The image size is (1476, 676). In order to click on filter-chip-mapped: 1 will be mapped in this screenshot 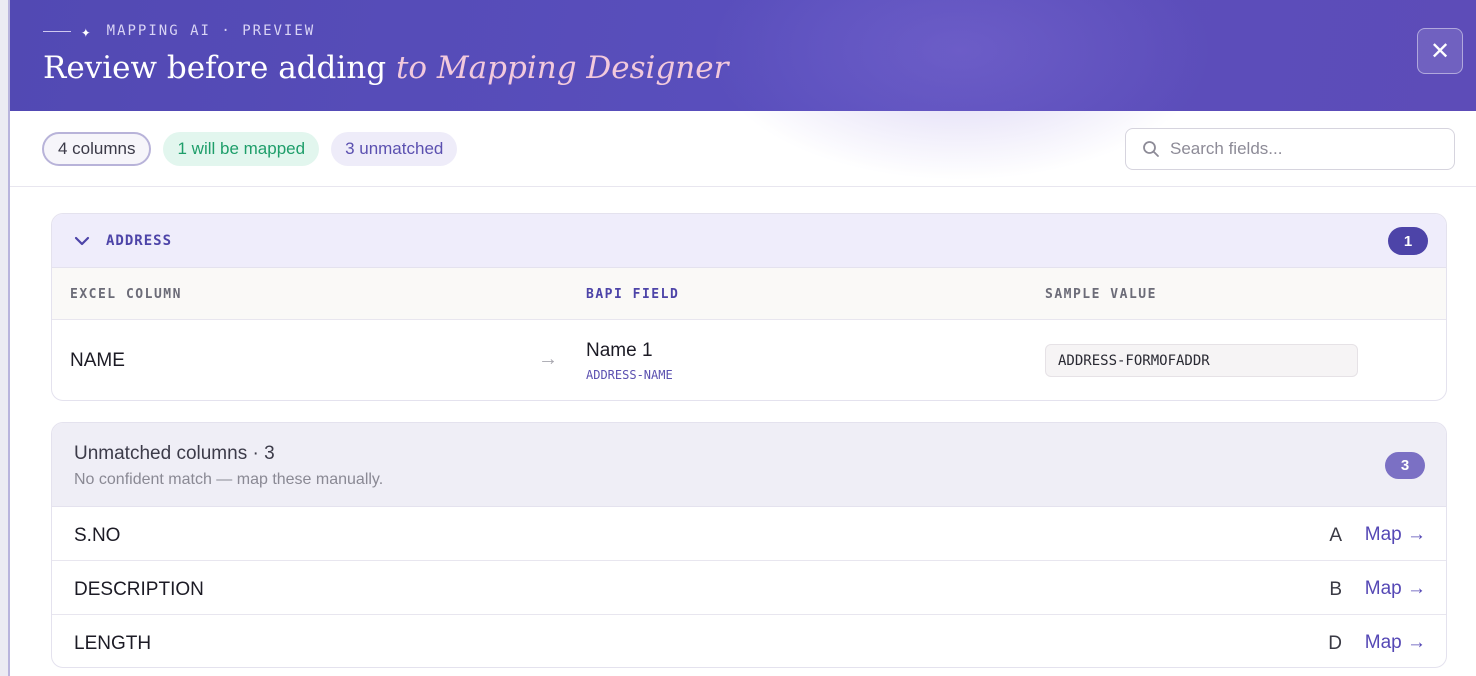, I will do `click(241, 148)`.